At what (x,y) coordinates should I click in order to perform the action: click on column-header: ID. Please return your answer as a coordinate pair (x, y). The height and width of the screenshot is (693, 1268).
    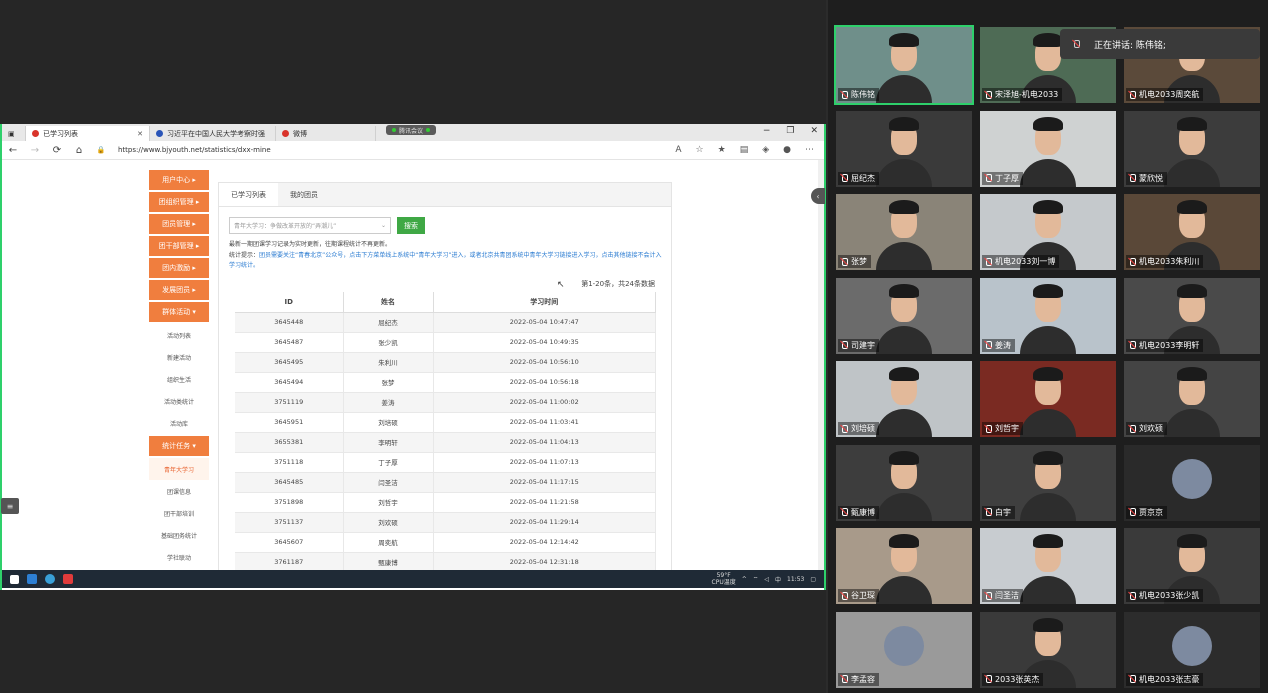
    Looking at the image, I should click on (289, 302).